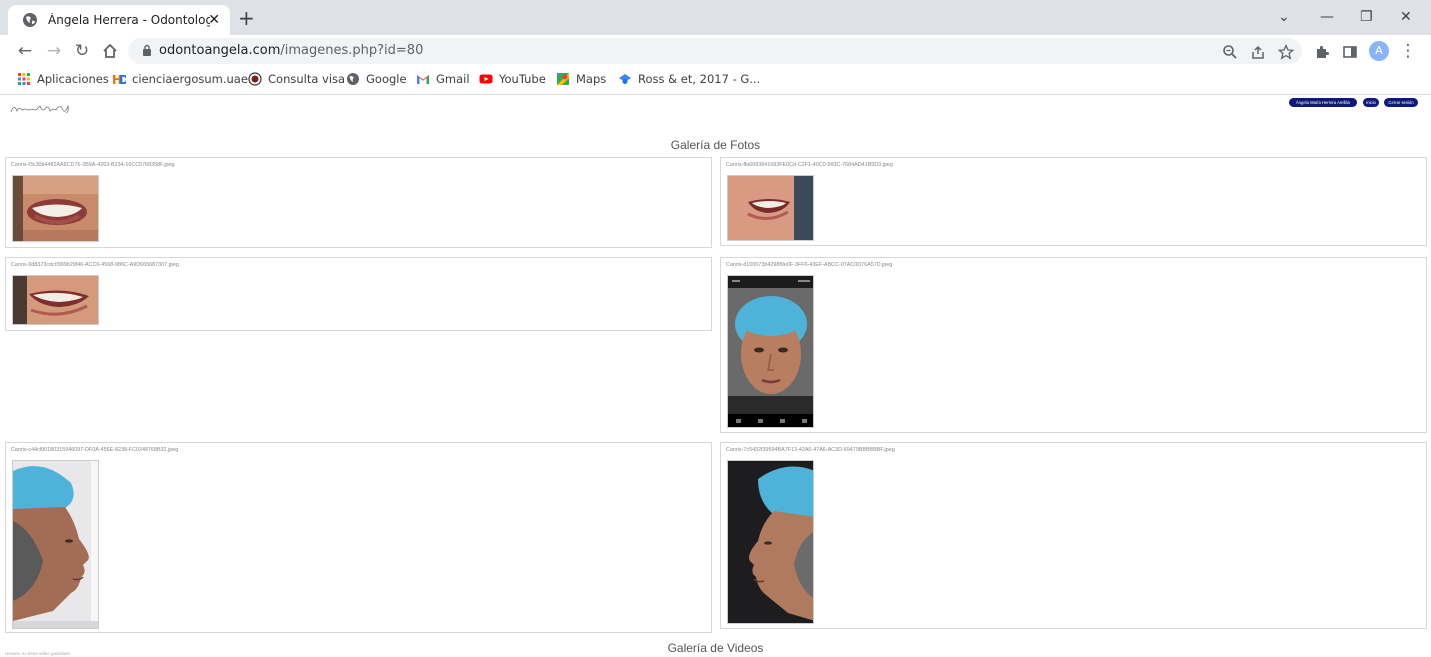 This screenshot has width=1431, height=657. I want to click on bookmark-label: Google, so click(386, 79).